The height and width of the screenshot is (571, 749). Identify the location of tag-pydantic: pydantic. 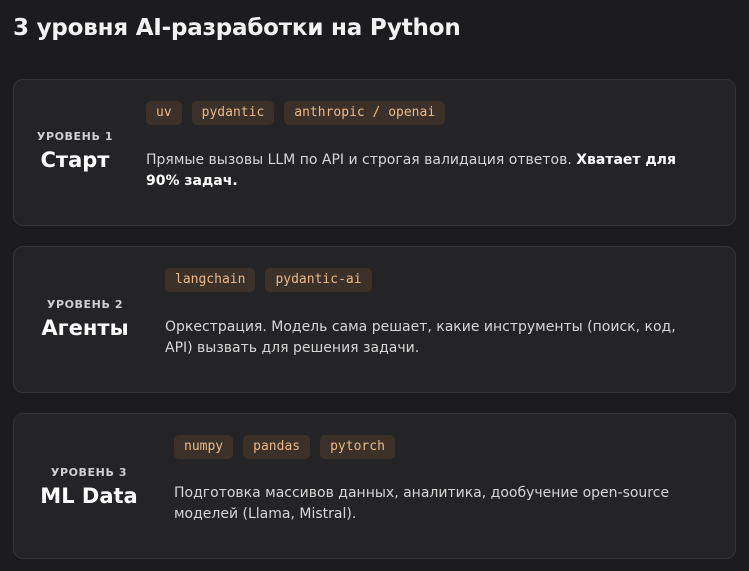
(233, 113).